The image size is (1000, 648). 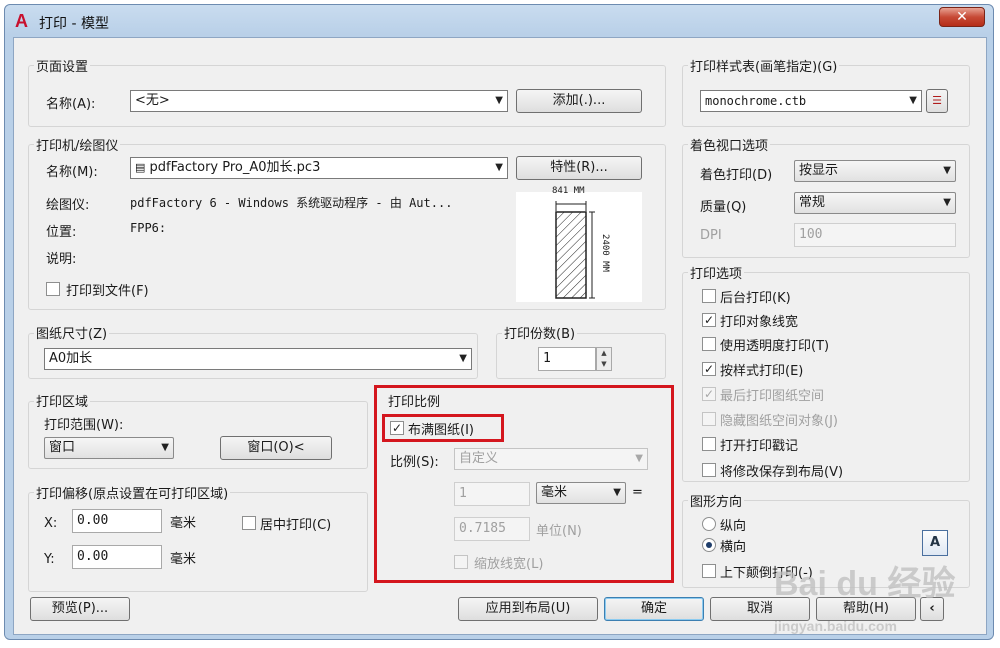 What do you see at coordinates (711, 235) in the screenshot?
I see `dpi-label: DPI` at bounding box center [711, 235].